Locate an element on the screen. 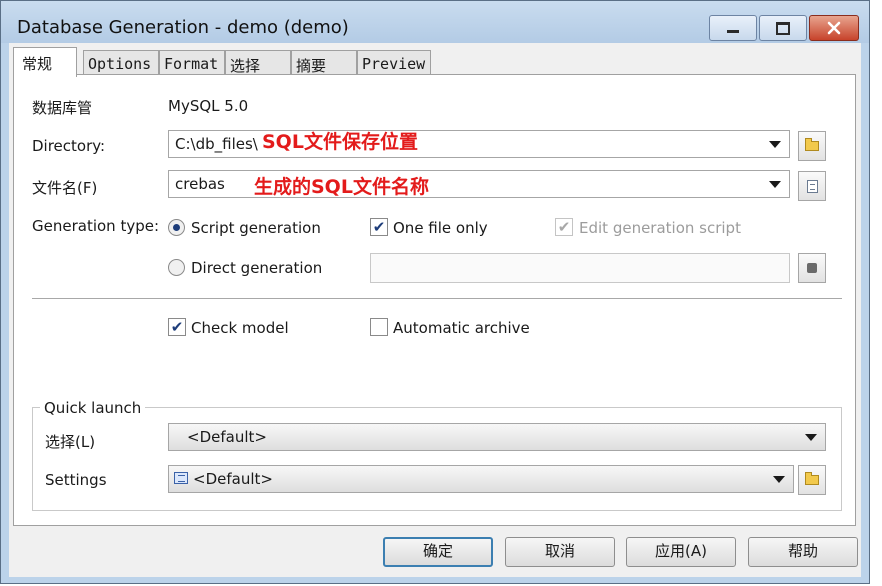 The width and height of the screenshot is (882, 586). close-icon is located at coordinates (834, 28).